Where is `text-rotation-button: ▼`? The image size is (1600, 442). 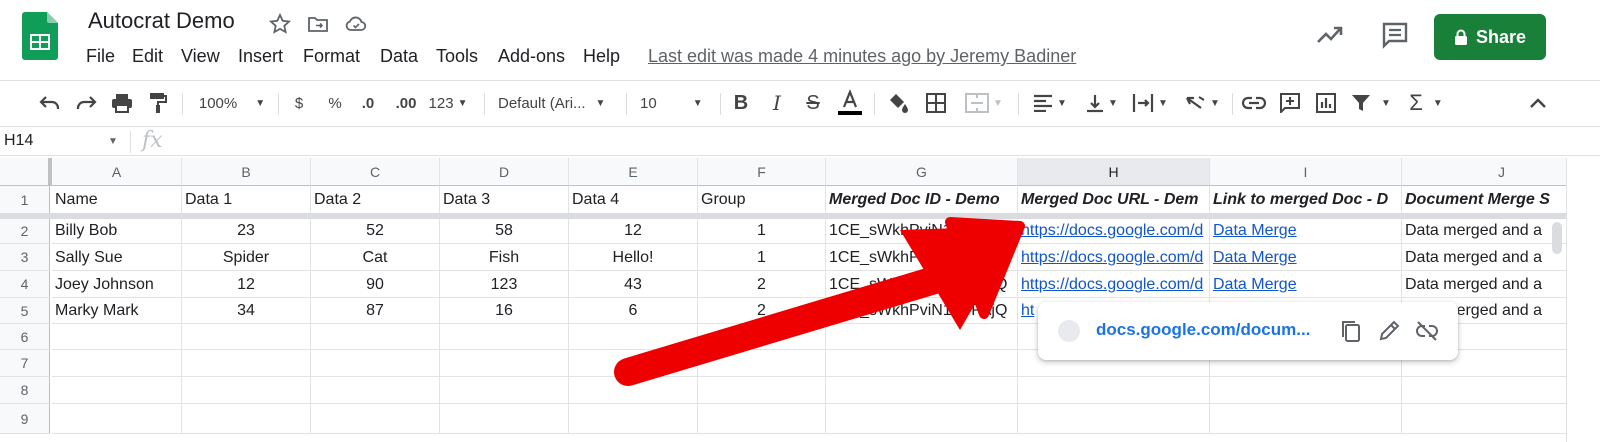
text-rotation-button: ▼ is located at coordinates (1202, 103).